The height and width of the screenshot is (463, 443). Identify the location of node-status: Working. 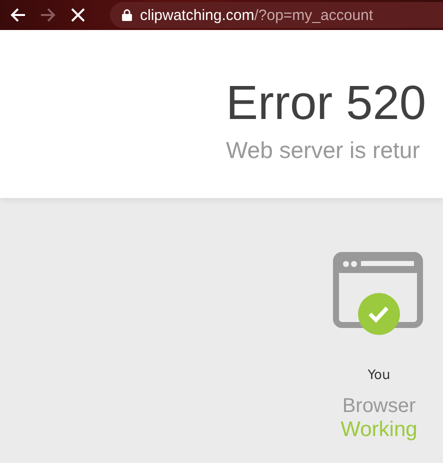
(379, 430).